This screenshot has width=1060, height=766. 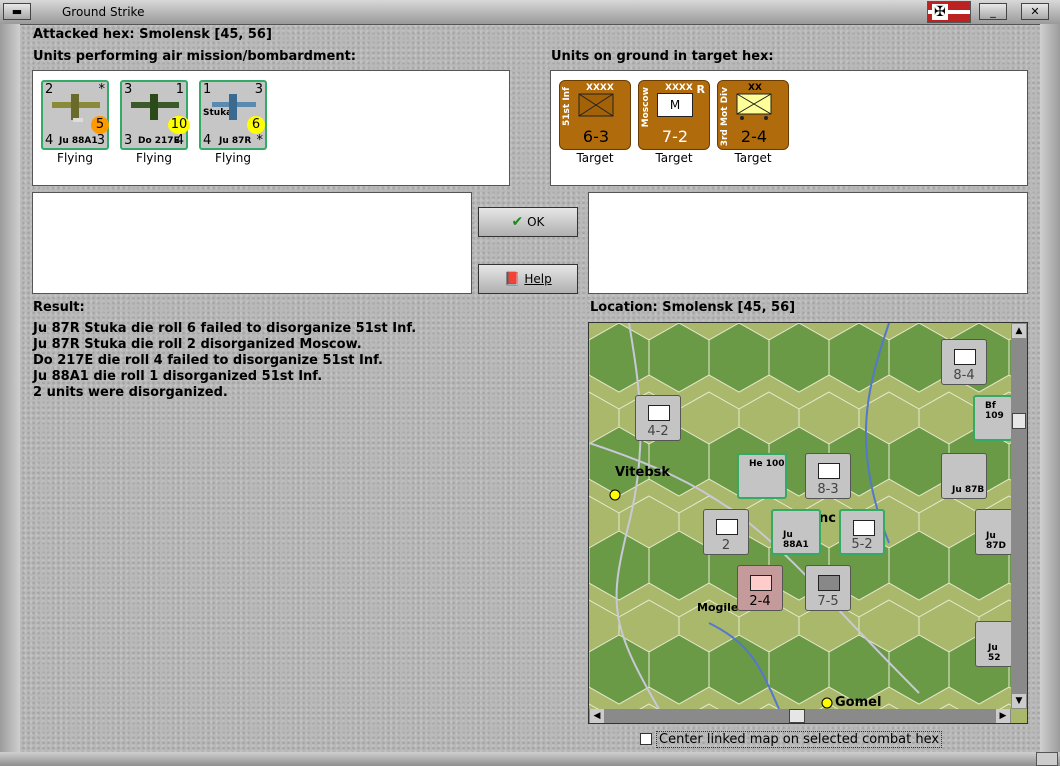 What do you see at coordinates (968, 490) in the screenshot?
I see `counter-name: Ju 87B` at bounding box center [968, 490].